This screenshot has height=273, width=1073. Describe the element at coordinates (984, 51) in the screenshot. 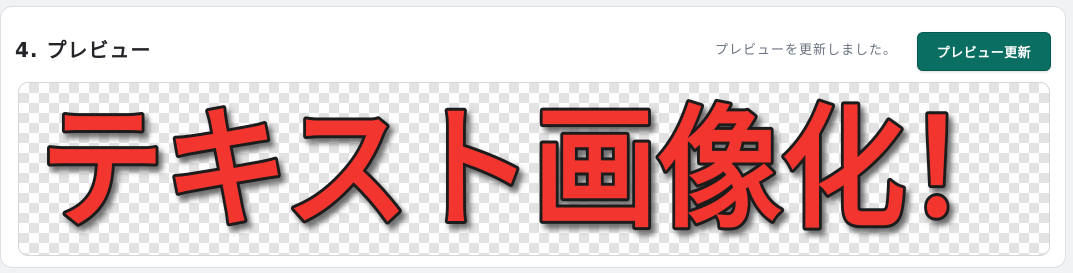

I see `refresh-preview-button: プレビュー更新` at that location.